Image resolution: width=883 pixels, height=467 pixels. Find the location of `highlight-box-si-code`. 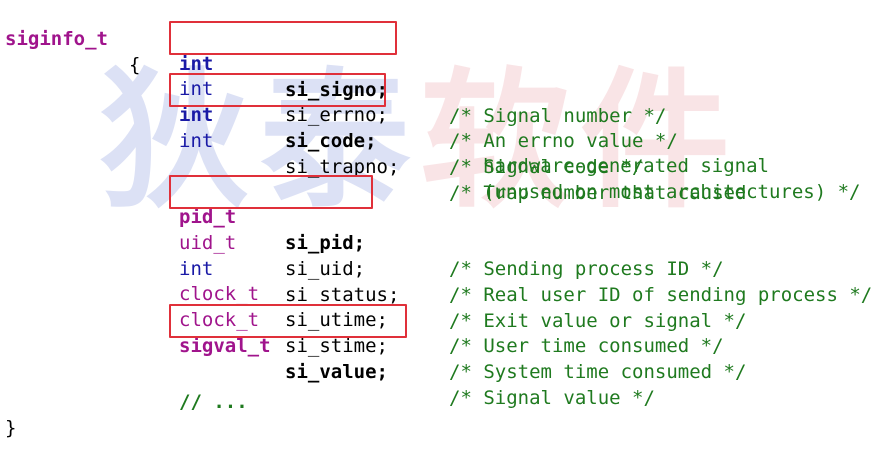

highlight-box-si-code is located at coordinates (277, 90).